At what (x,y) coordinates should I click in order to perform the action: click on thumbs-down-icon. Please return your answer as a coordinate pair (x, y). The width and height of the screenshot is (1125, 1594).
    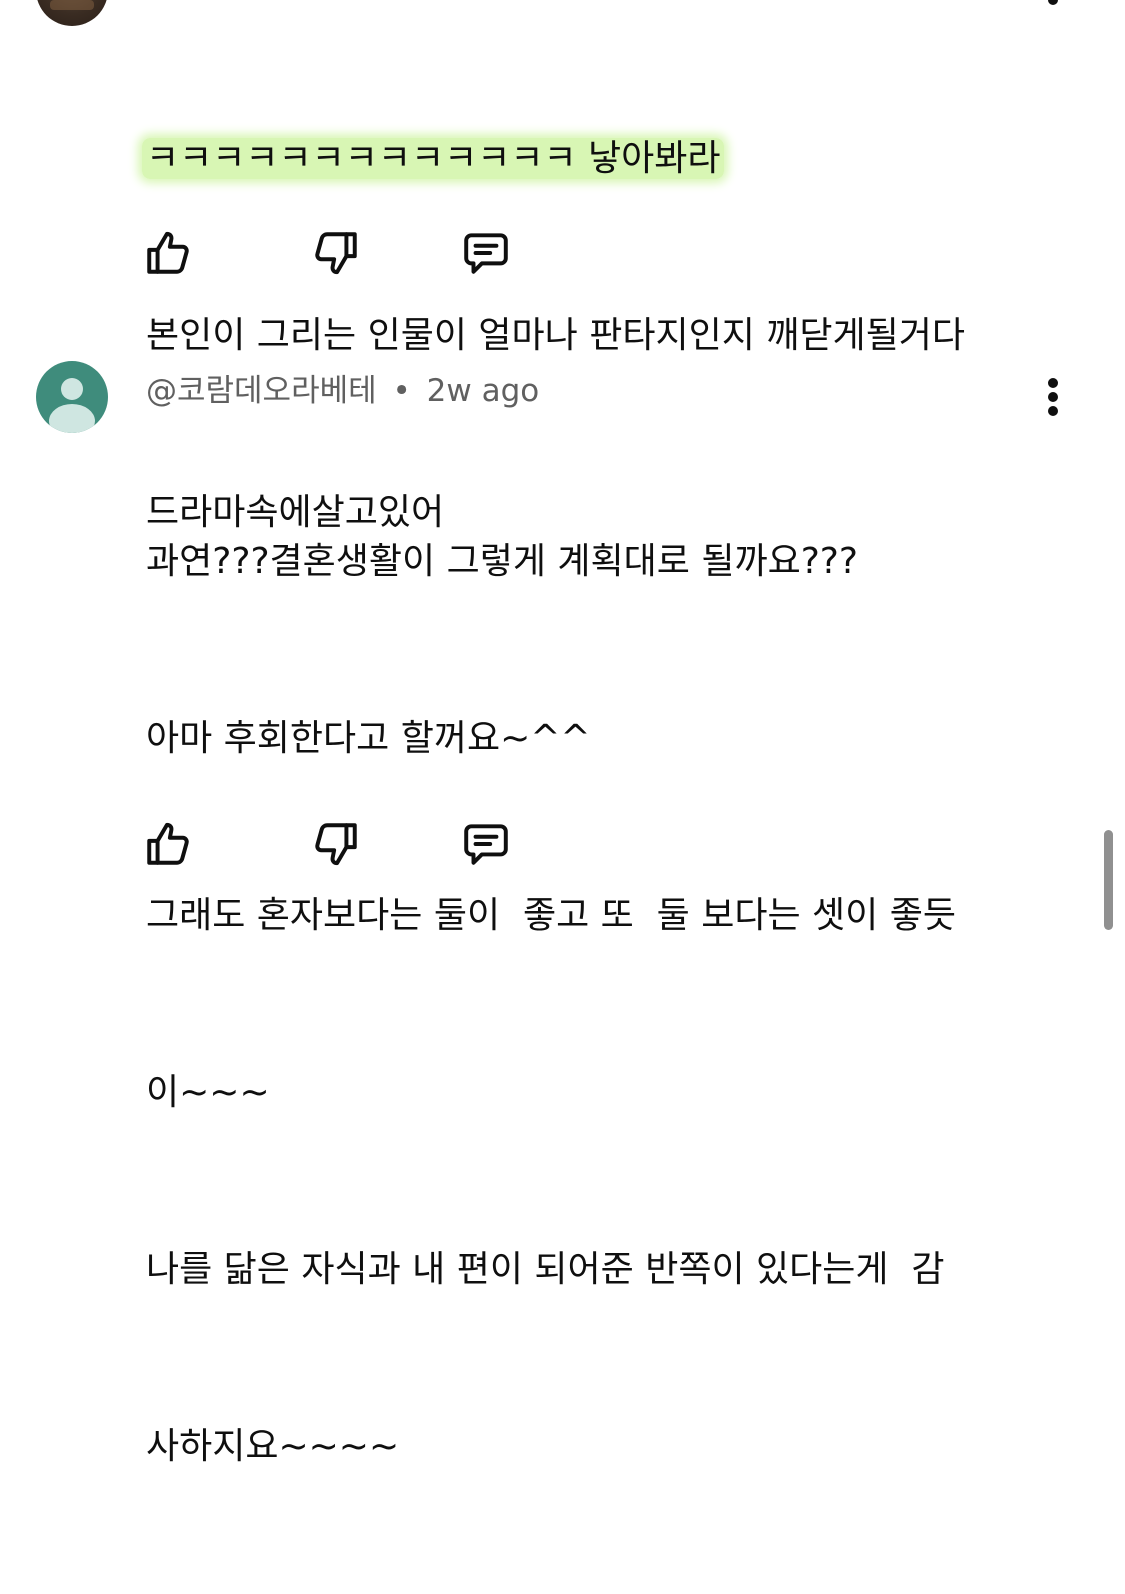
    Looking at the image, I should click on (336, 844).